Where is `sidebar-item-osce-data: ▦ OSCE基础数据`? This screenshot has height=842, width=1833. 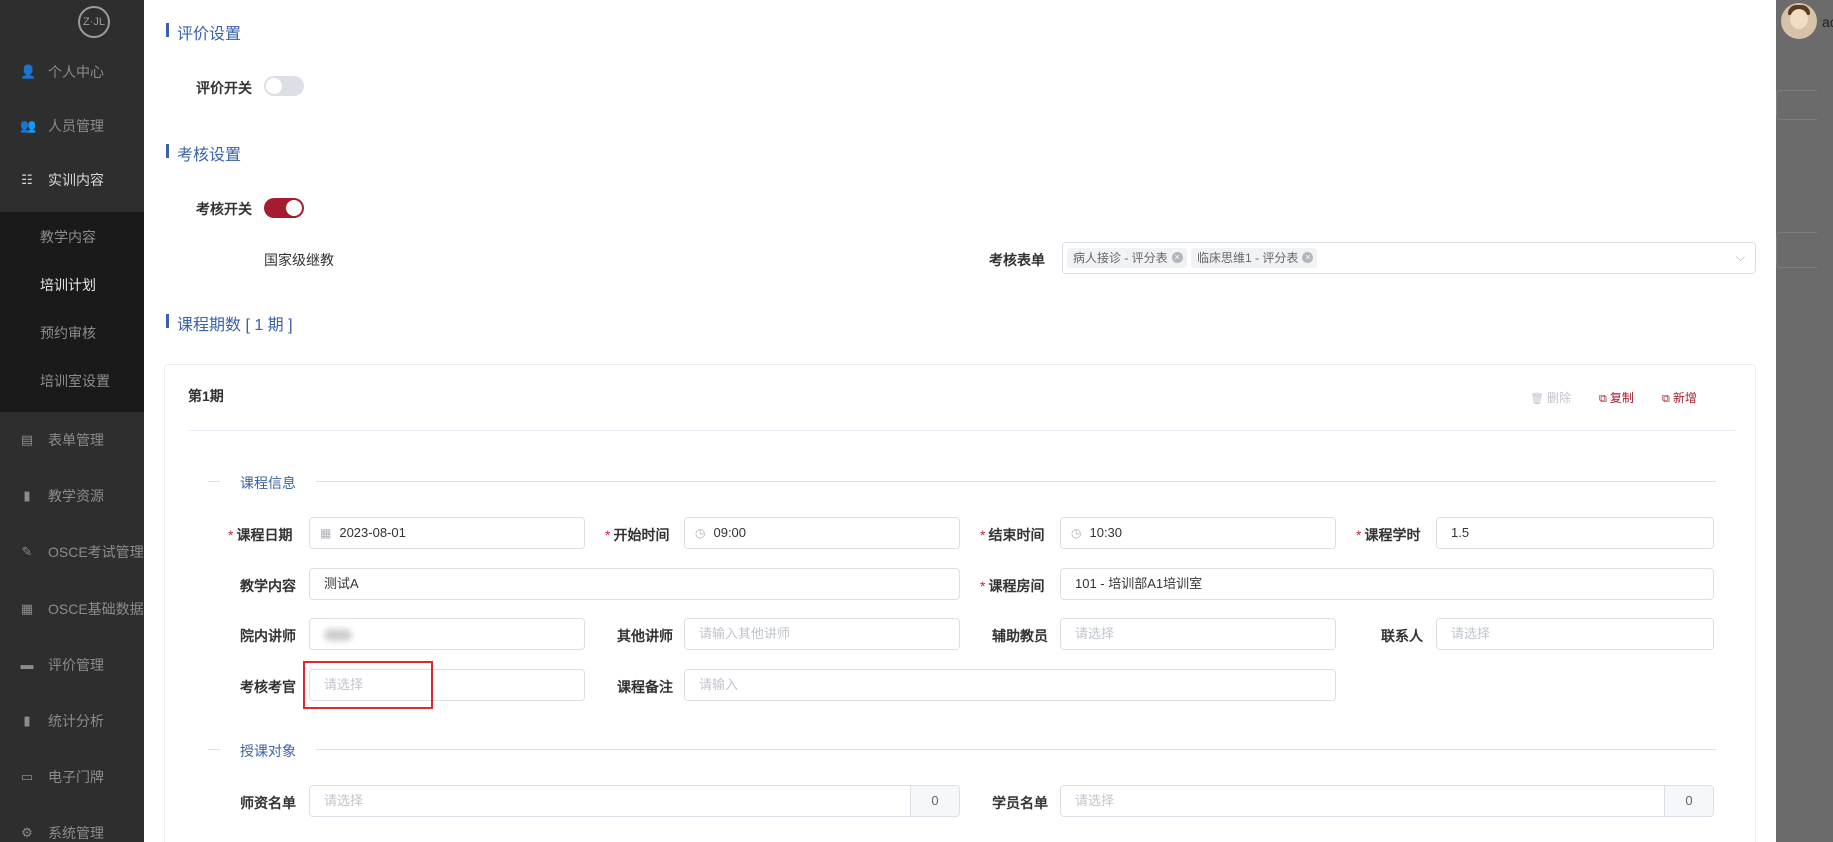
sidebar-item-osce-data: ▦ OSCE基础数据 is located at coordinates (72, 609).